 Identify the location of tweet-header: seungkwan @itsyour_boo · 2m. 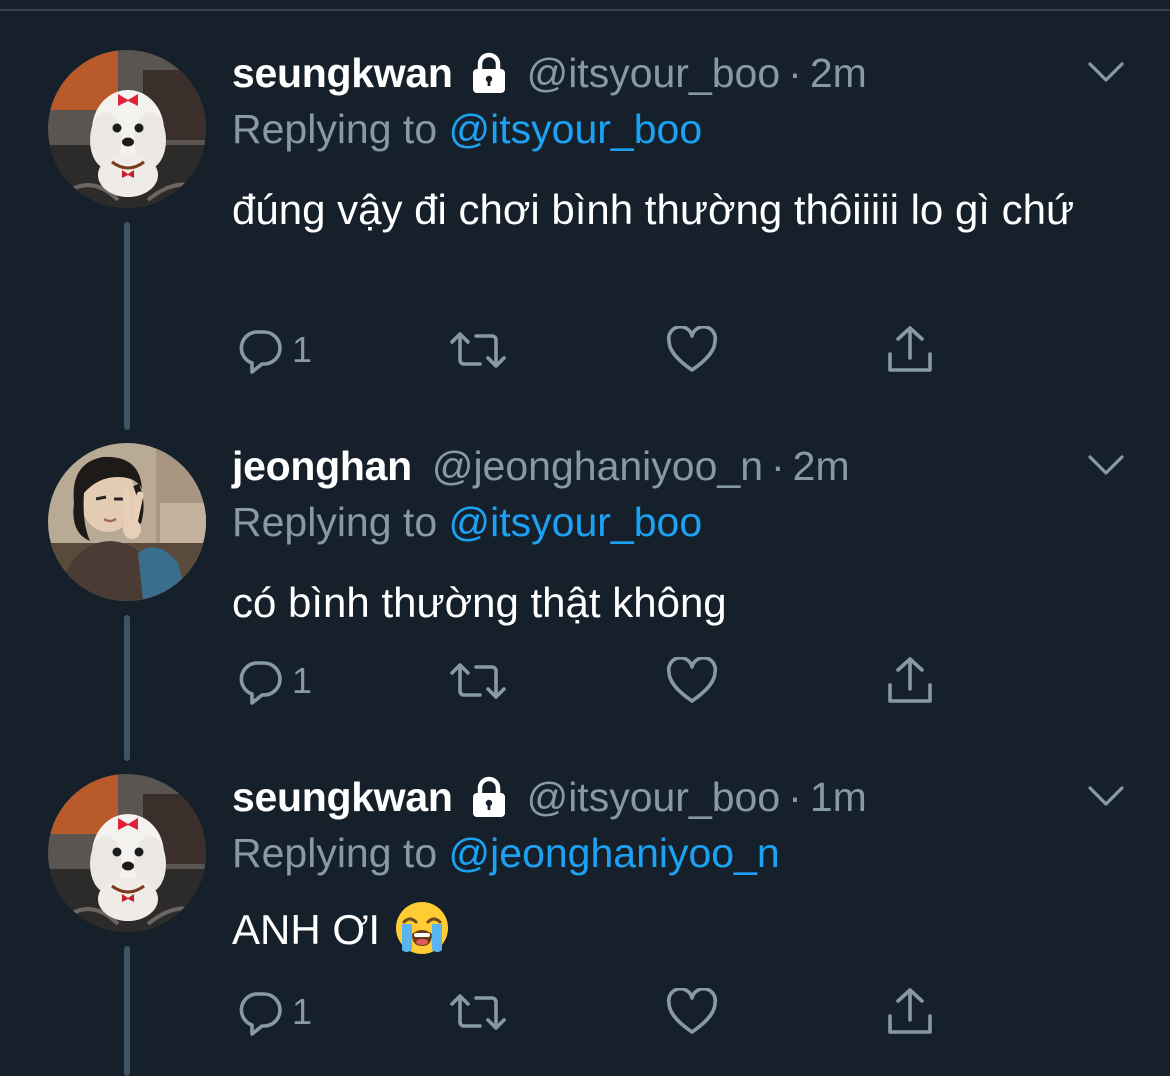
(549, 73).